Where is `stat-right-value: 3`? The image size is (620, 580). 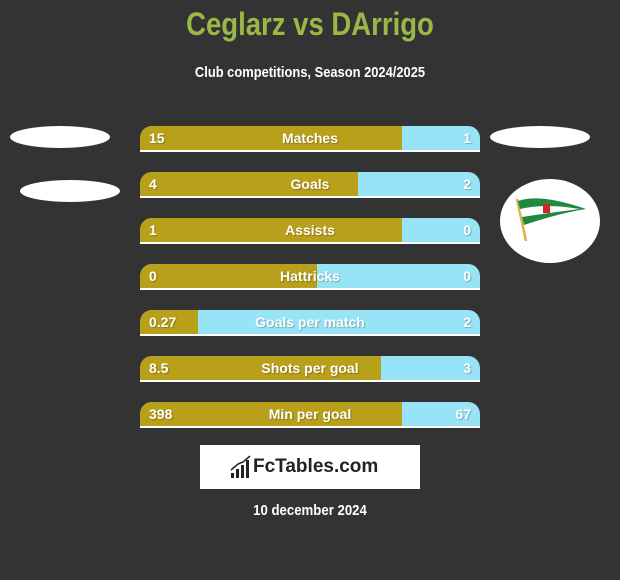
stat-right-value: 3 is located at coordinates (467, 368).